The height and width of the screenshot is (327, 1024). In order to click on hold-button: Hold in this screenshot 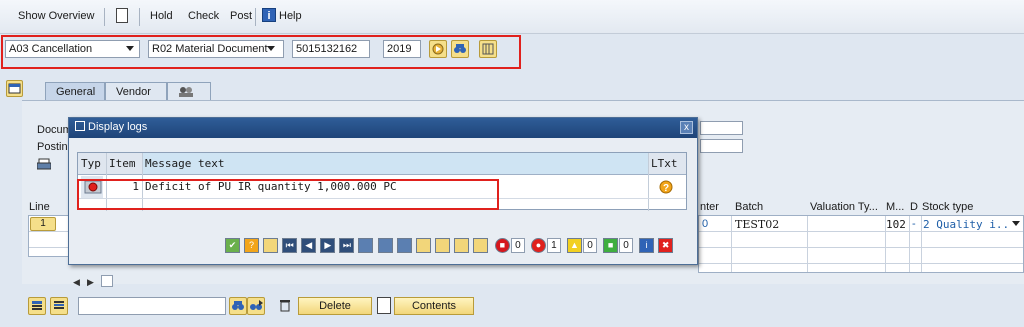, I will do `click(161, 16)`.